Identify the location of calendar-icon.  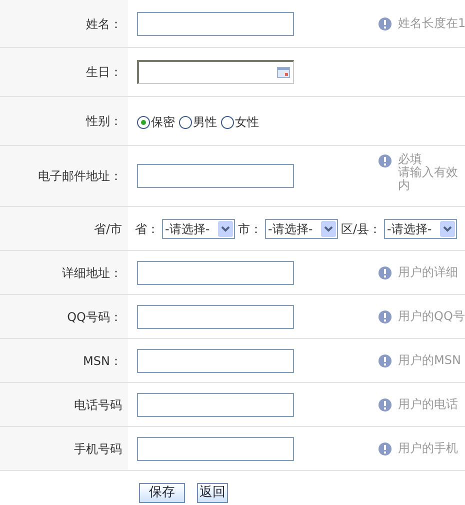
(283, 72).